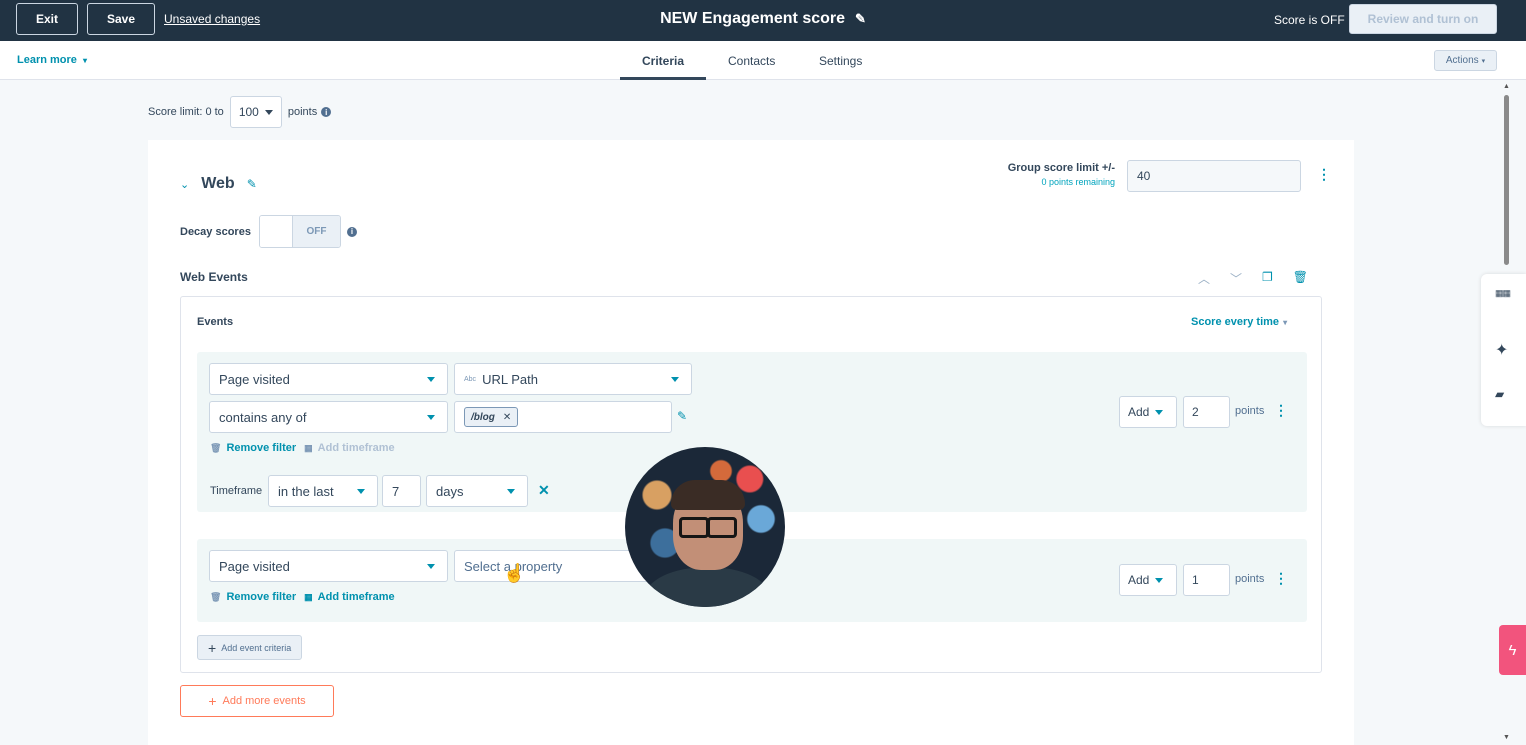  I want to click on group-more-options-icon: ⋮, so click(1324, 174).